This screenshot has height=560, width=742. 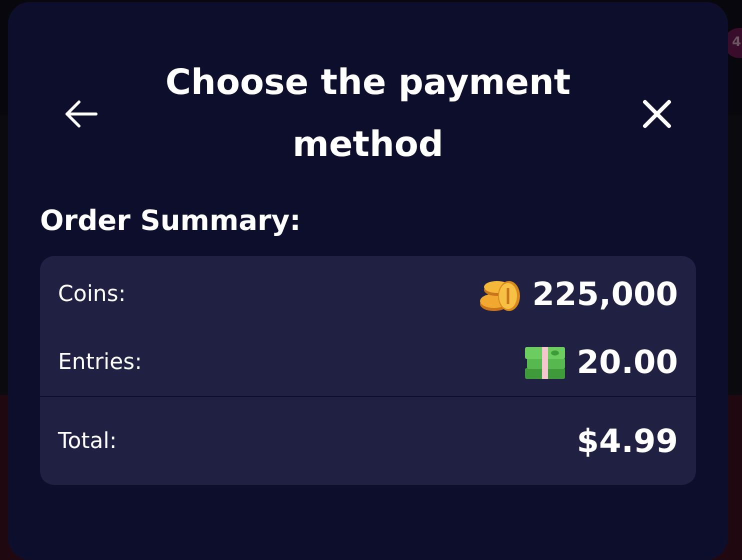 What do you see at coordinates (100, 362) in the screenshot?
I see `row-label: Entries:` at bounding box center [100, 362].